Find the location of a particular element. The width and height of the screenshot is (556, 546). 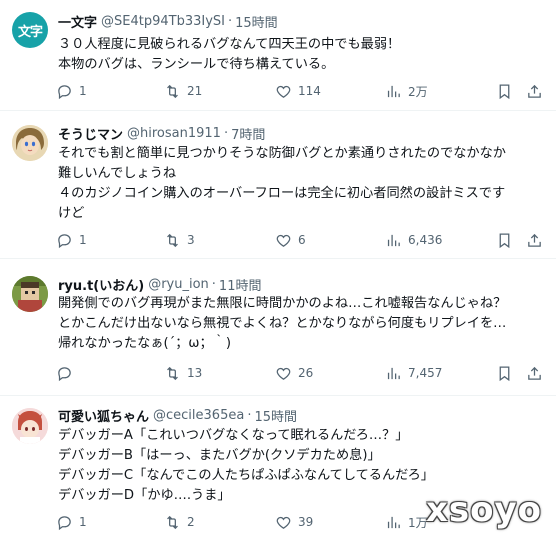

action-bar: 13 26 7,457 is located at coordinates (300, 373).